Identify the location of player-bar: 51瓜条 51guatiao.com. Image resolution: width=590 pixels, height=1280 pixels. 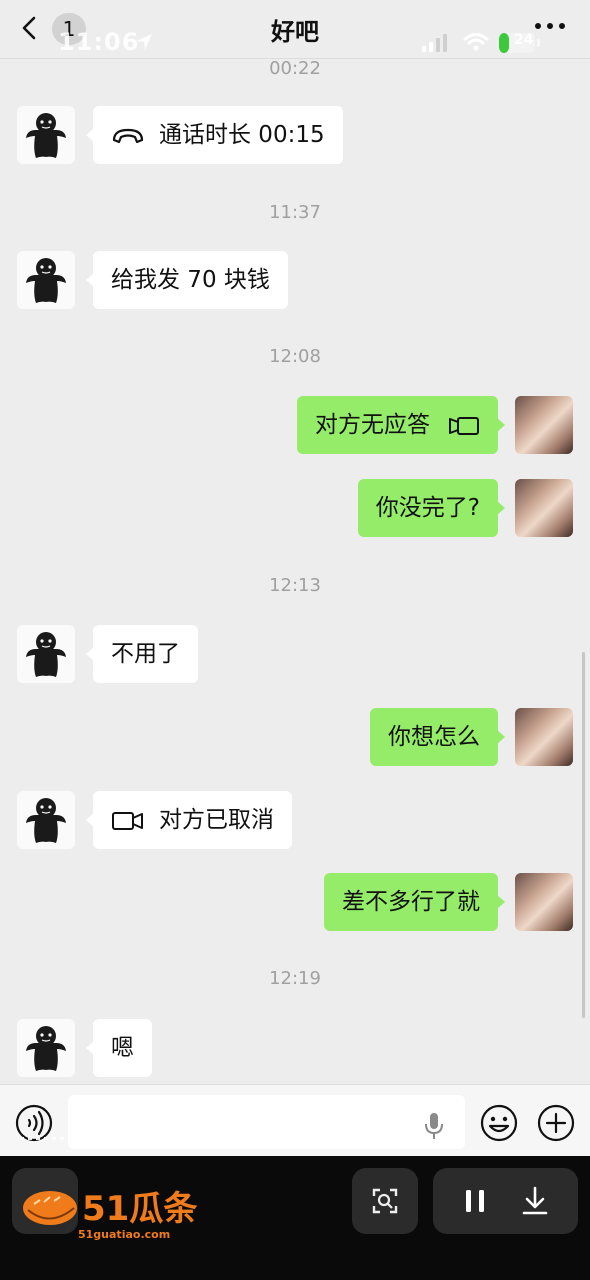
(295, 1218).